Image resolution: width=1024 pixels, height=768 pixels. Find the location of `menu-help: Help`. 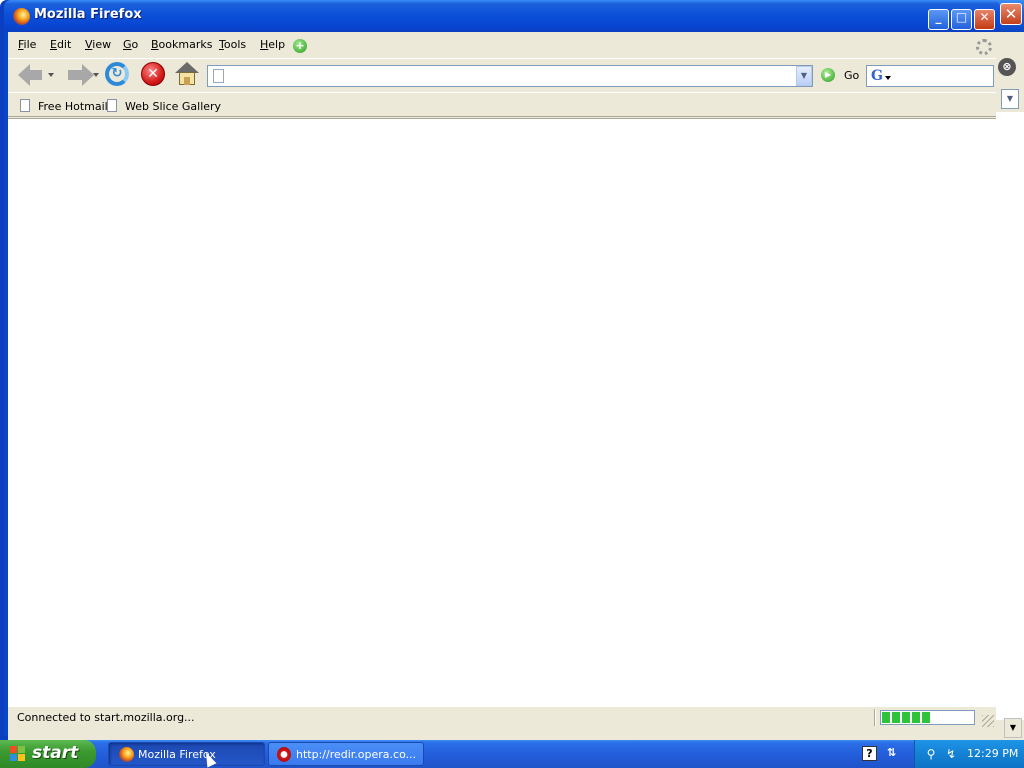

menu-help: Help is located at coordinates (272, 44).